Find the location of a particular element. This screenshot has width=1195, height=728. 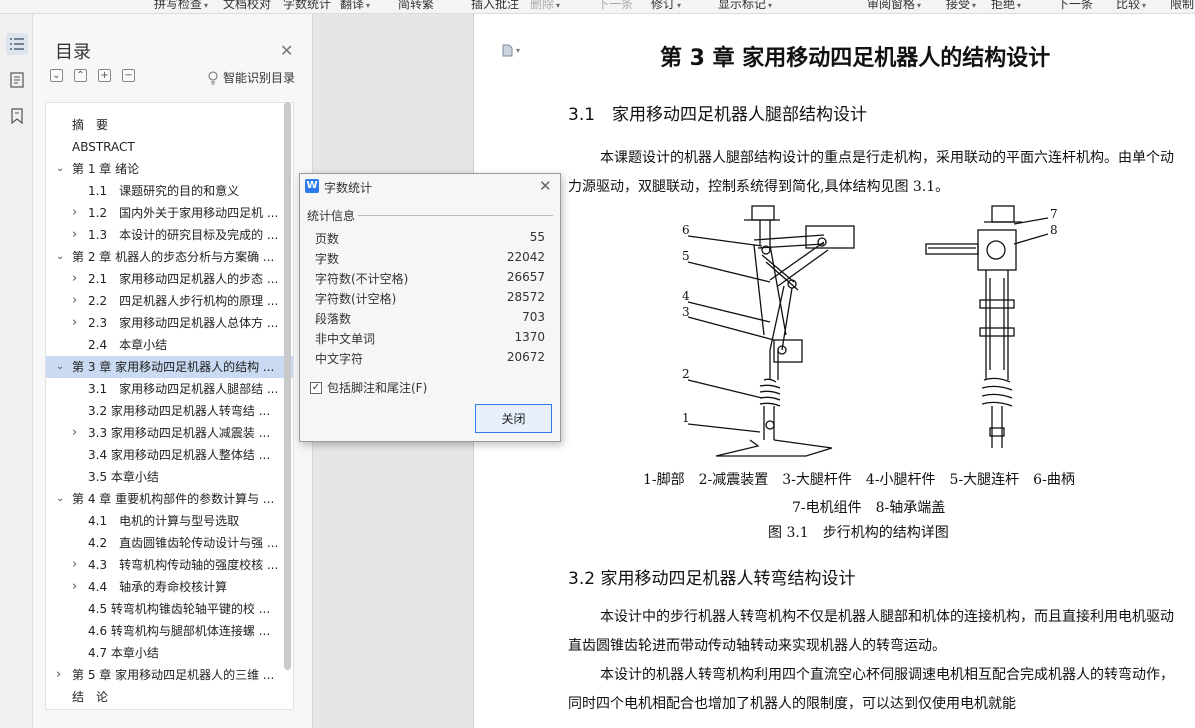

restrict-editing-button: 限制 is located at coordinates (1182, 6).